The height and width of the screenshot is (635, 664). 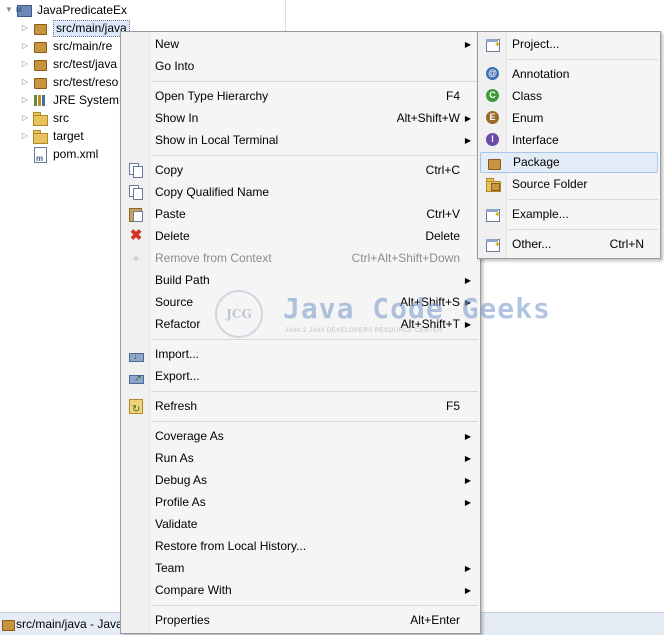 I want to click on submenu-item-other: ✦ Other... Ctrl+N, so click(x=569, y=244).